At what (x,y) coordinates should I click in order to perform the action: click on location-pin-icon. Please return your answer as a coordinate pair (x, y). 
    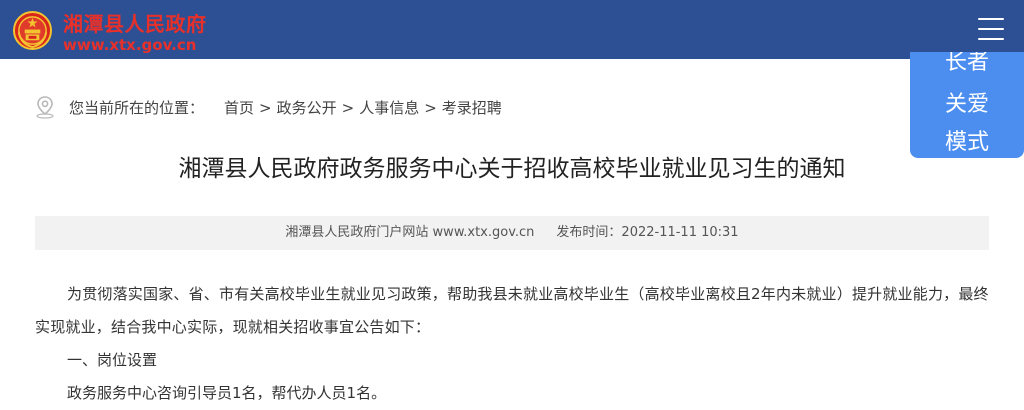
    Looking at the image, I should click on (45, 107).